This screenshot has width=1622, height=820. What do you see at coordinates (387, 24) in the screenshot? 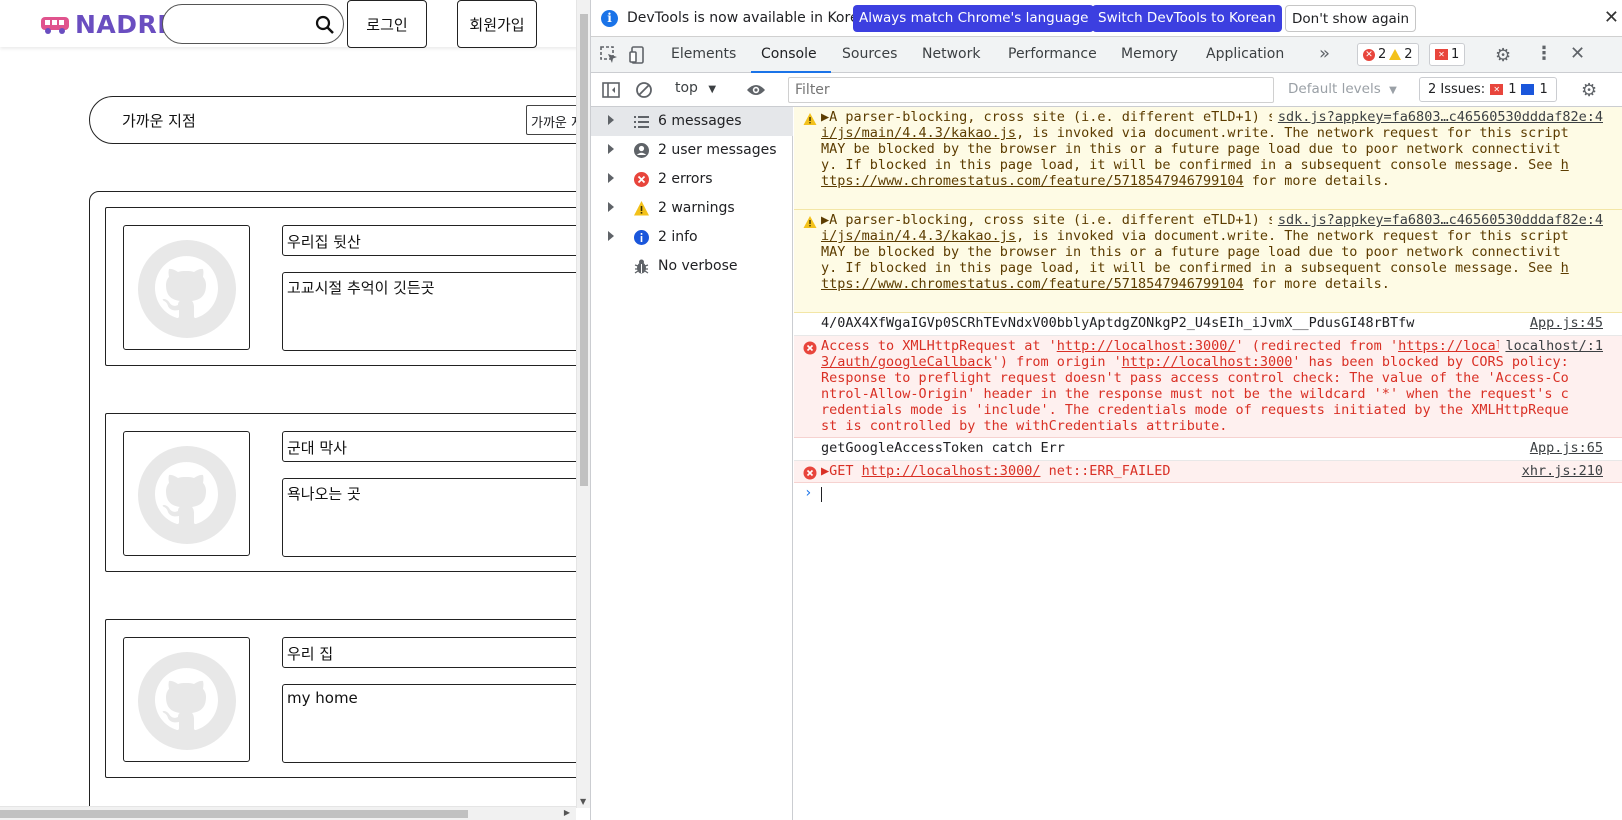
I see `login-button: 로그인` at bounding box center [387, 24].